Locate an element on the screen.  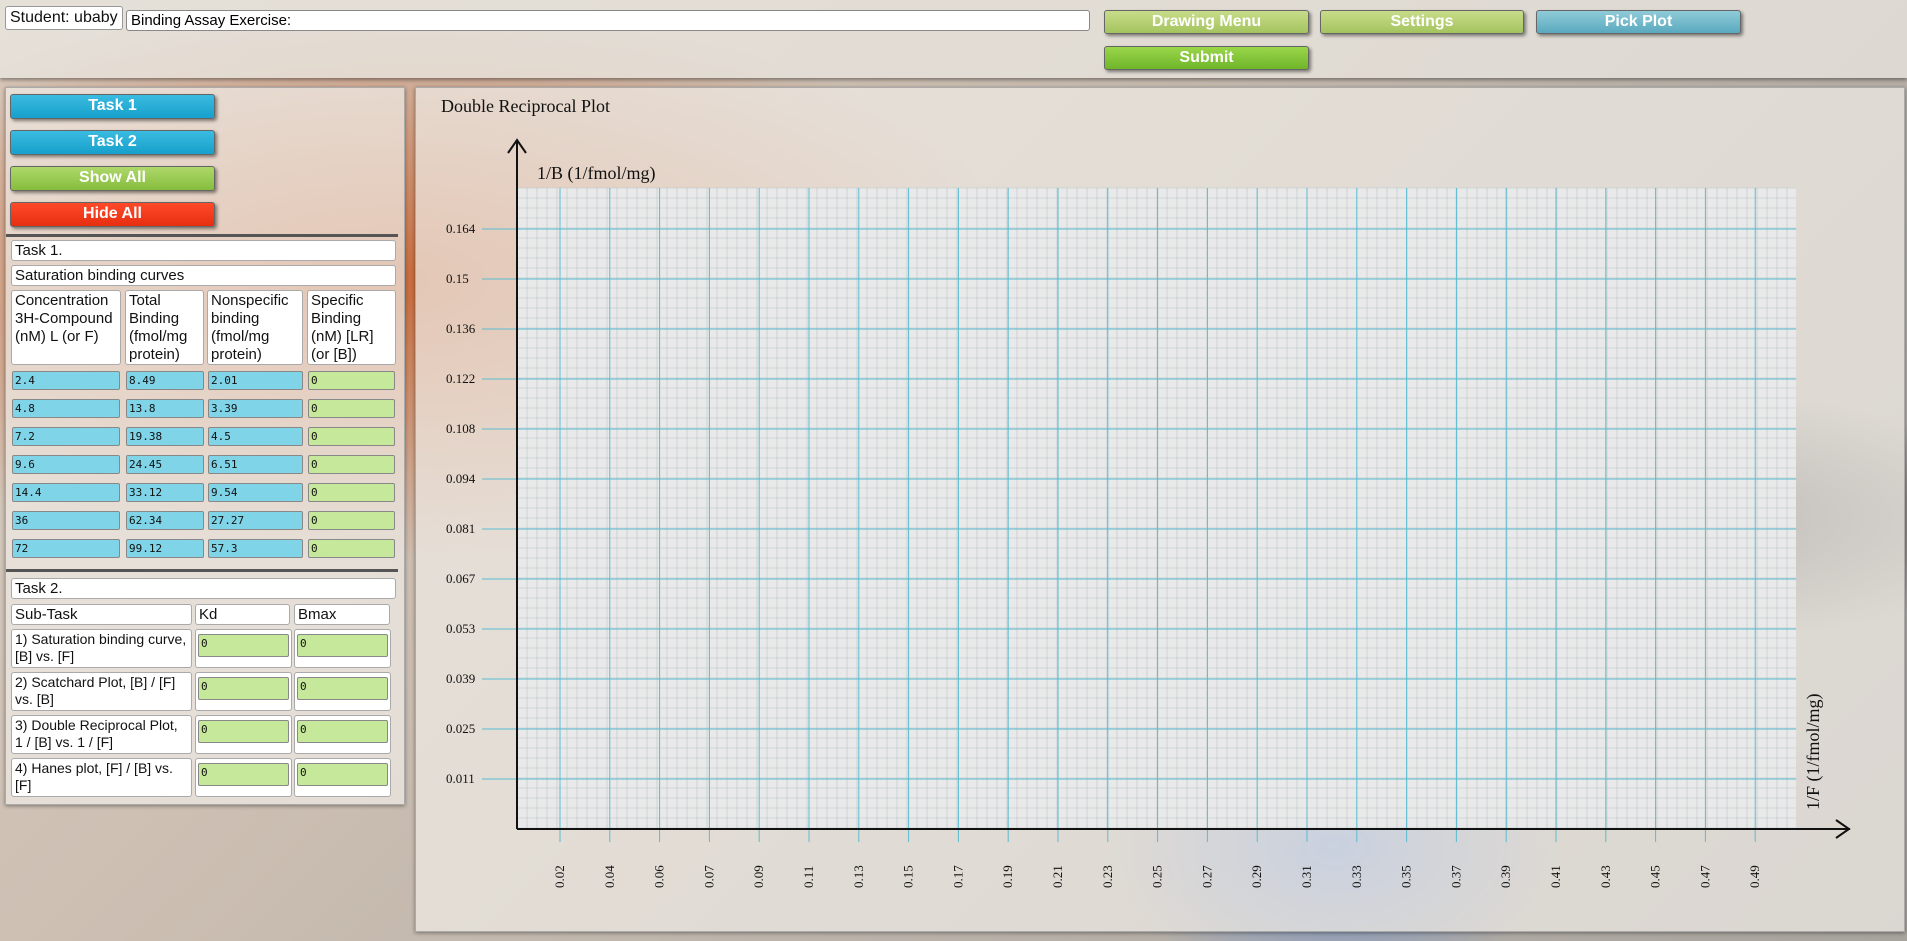
task1-concentration-cell: 14.4 is located at coordinates (66, 492).